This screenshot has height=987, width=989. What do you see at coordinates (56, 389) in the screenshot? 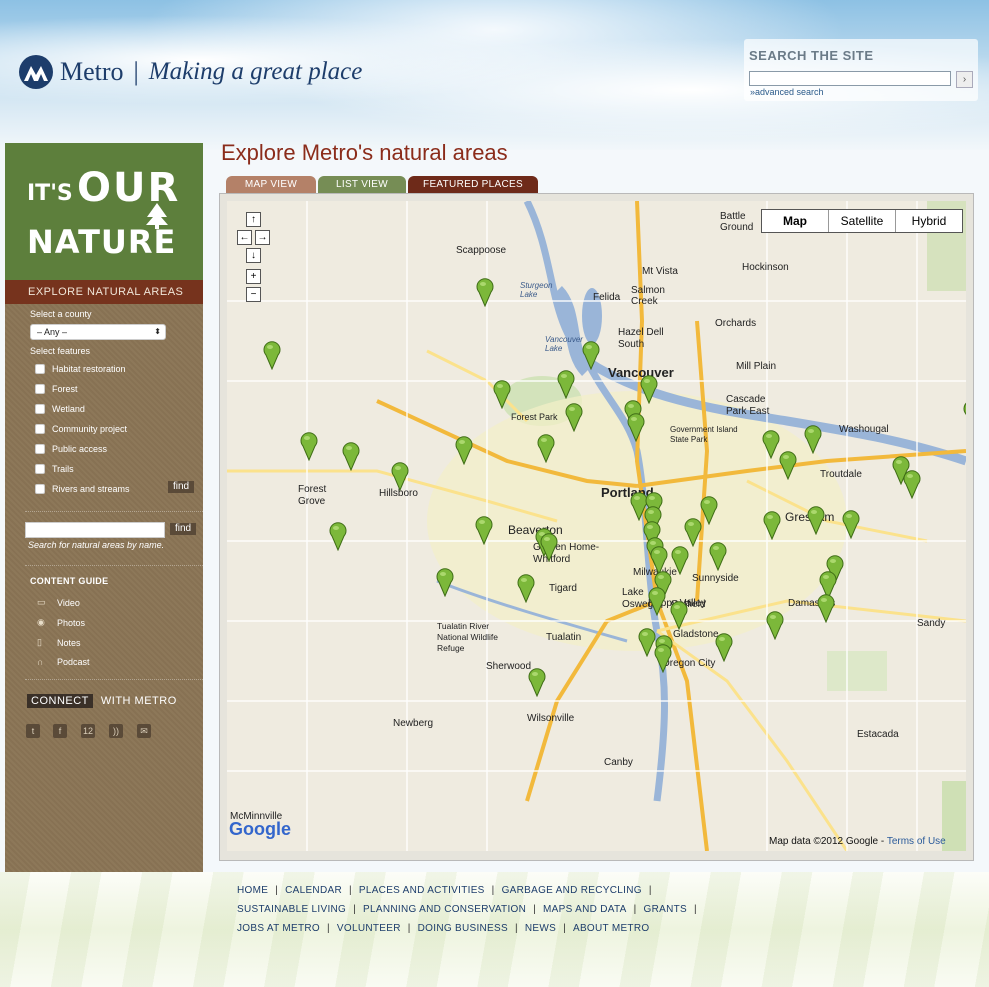
I see `feature-forest: Forest` at bounding box center [56, 389].